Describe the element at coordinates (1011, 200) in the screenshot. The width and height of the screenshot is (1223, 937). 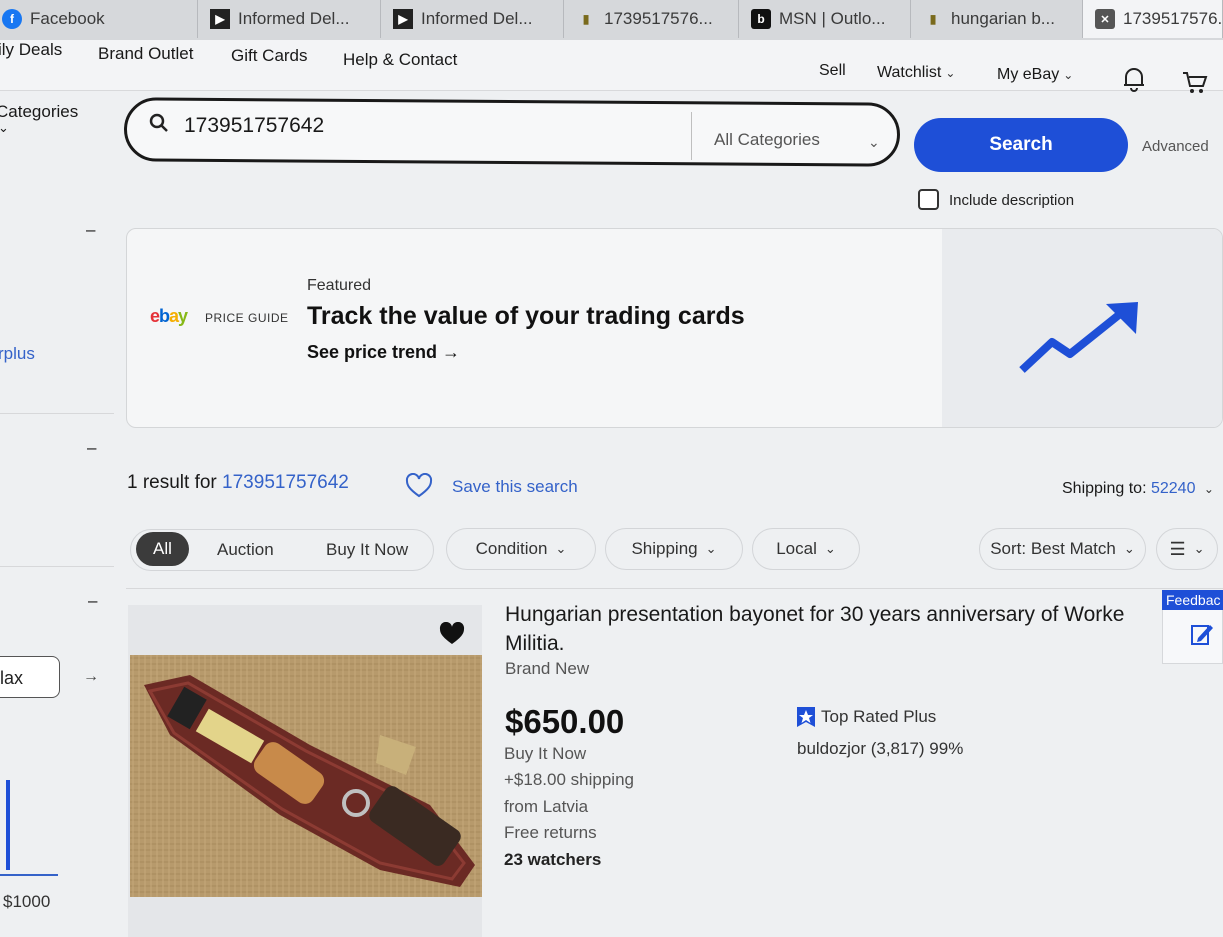
I see `include-description-label: Include description` at that location.